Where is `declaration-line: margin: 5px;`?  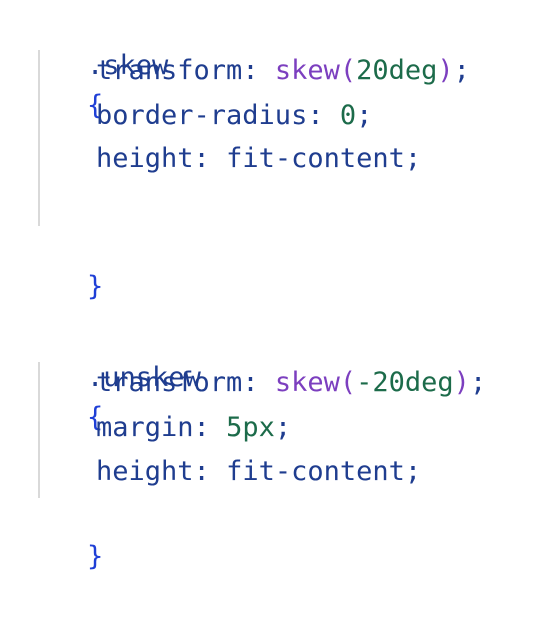
declaration-line: margin: 5px; is located at coordinates (193, 428).